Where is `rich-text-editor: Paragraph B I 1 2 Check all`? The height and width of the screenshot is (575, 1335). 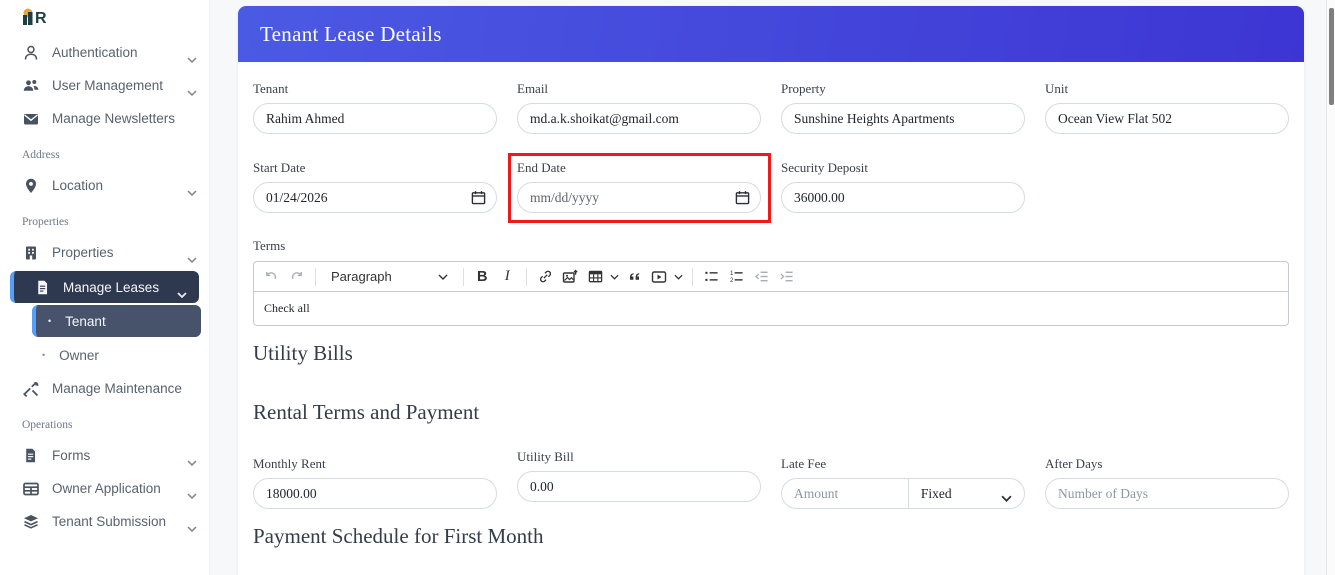
rich-text-editor: Paragraph B I 1 2 Check all is located at coordinates (771, 293).